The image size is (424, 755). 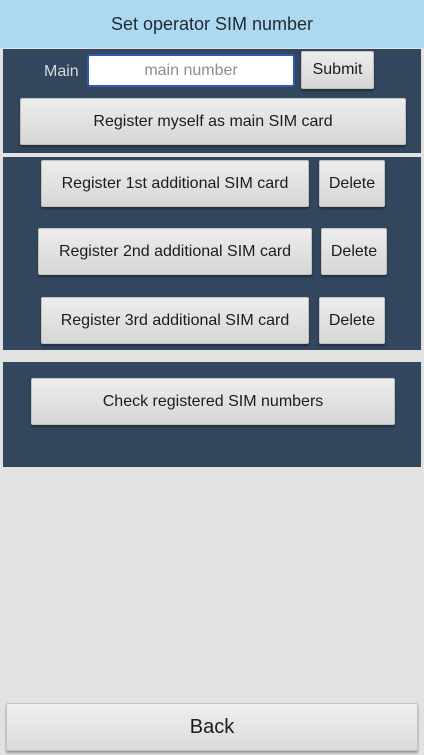 I want to click on delete-additional-sim-2-button: Delete, so click(x=354, y=251).